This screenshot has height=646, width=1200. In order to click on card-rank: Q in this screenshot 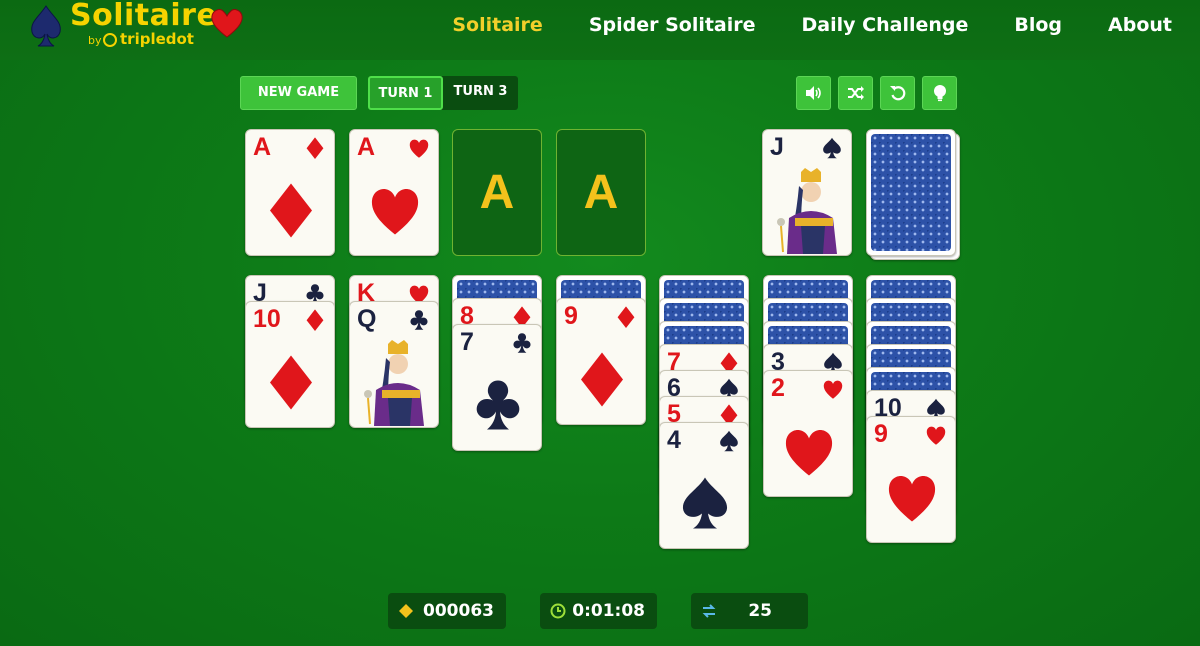, I will do `click(367, 319)`.